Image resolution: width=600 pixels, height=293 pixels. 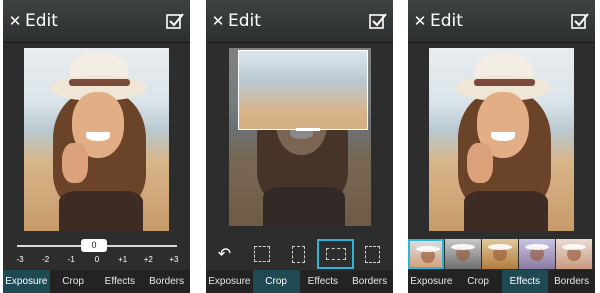 I want to click on undo-icon: ↶, so click(x=224, y=253).